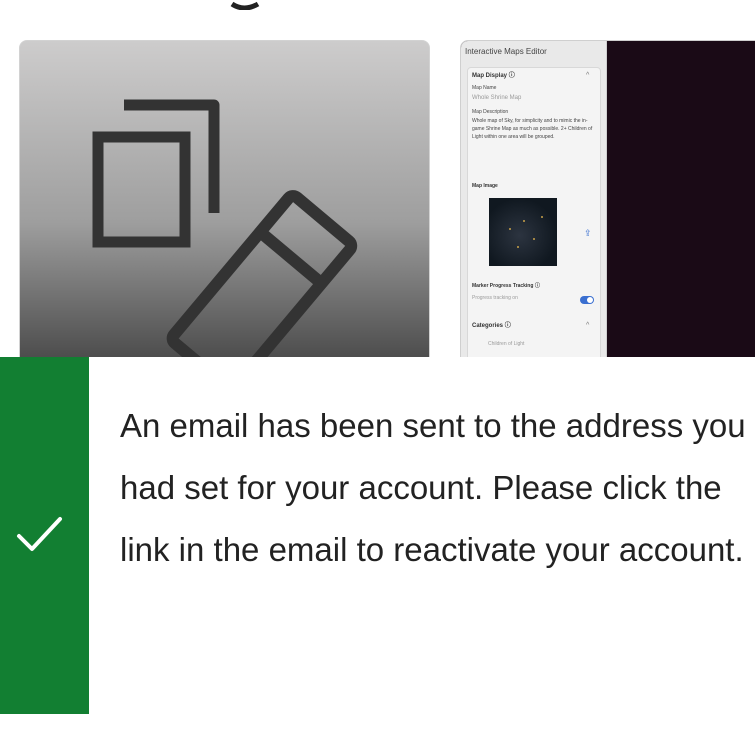 The width and height of the screenshot is (755, 755). Describe the element at coordinates (506, 286) in the screenshot. I see `marker-progress-label: Marker Progress Tracking ⓘ` at that location.